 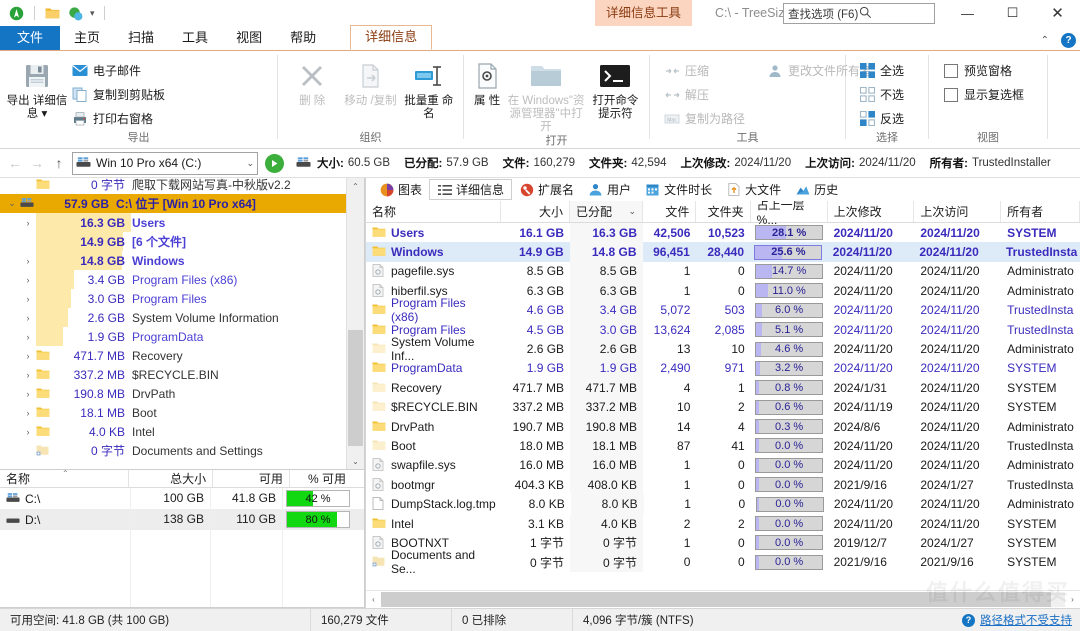 What do you see at coordinates (429, 88) in the screenshot?
I see `batch-rename-button: 批量重 命名` at bounding box center [429, 88].